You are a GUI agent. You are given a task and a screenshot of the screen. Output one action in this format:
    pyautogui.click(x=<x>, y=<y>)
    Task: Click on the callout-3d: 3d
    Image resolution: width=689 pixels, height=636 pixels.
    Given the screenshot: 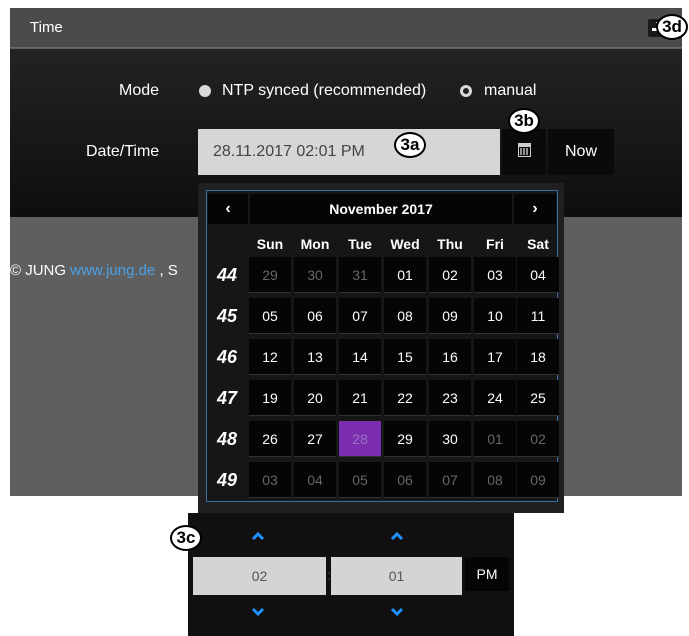 What is the action you would take?
    pyautogui.click(x=672, y=27)
    